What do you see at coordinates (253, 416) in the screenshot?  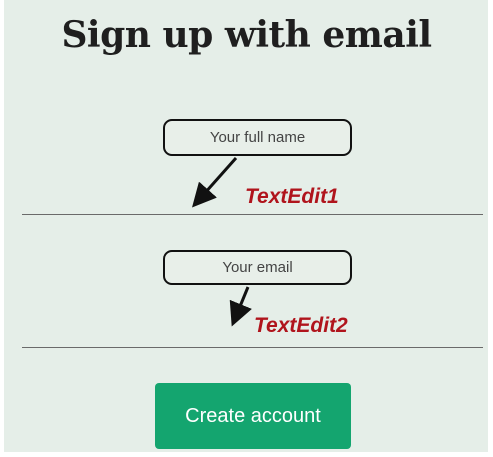 I see `create-account-button: Create account` at bounding box center [253, 416].